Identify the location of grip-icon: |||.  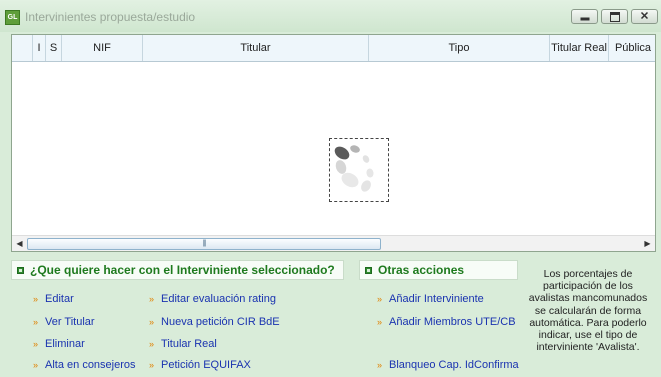
(204, 243).